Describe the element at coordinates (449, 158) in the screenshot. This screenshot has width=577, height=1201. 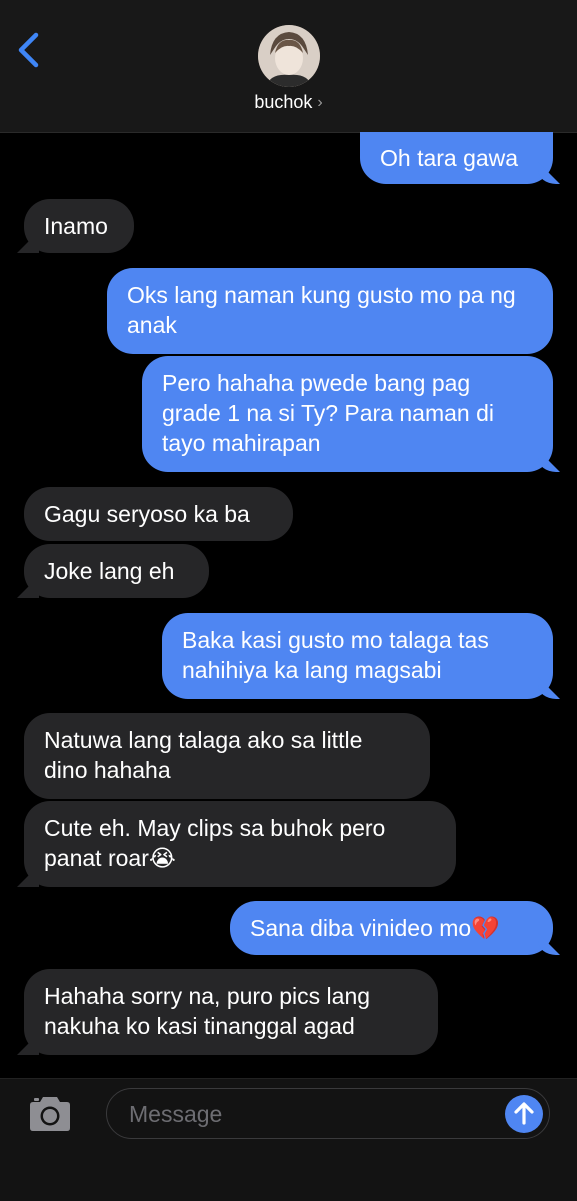
I see `message-text: Oh tara gawa` at that location.